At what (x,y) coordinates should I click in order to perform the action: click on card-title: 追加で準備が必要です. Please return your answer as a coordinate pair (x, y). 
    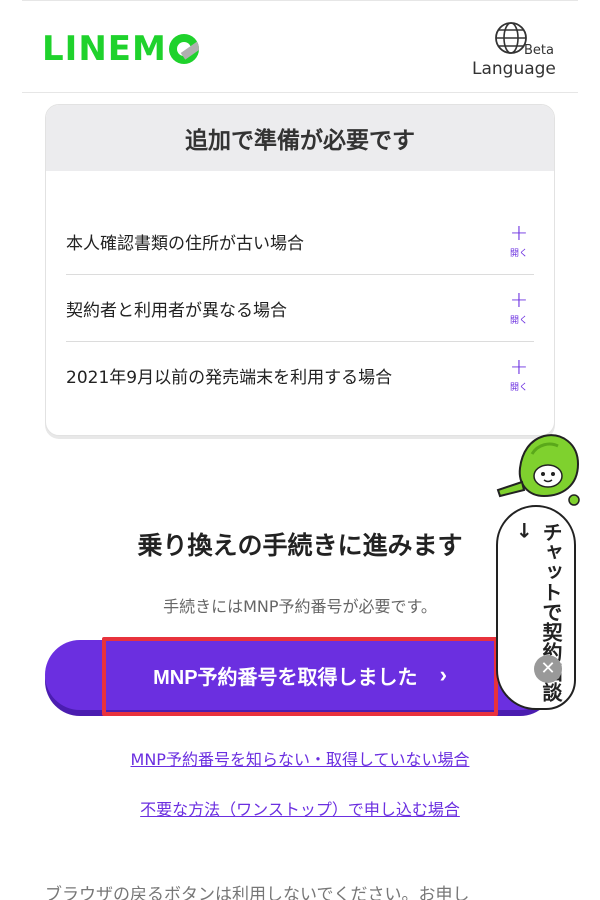
    Looking at the image, I should click on (300, 138).